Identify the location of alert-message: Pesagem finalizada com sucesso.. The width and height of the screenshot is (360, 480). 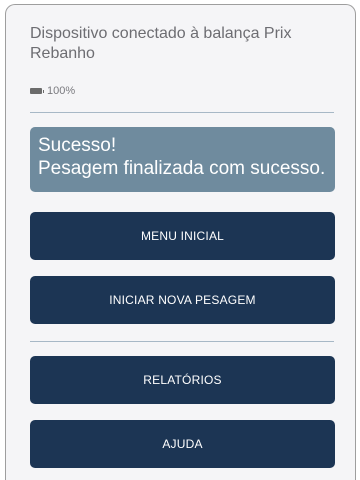
(182, 168).